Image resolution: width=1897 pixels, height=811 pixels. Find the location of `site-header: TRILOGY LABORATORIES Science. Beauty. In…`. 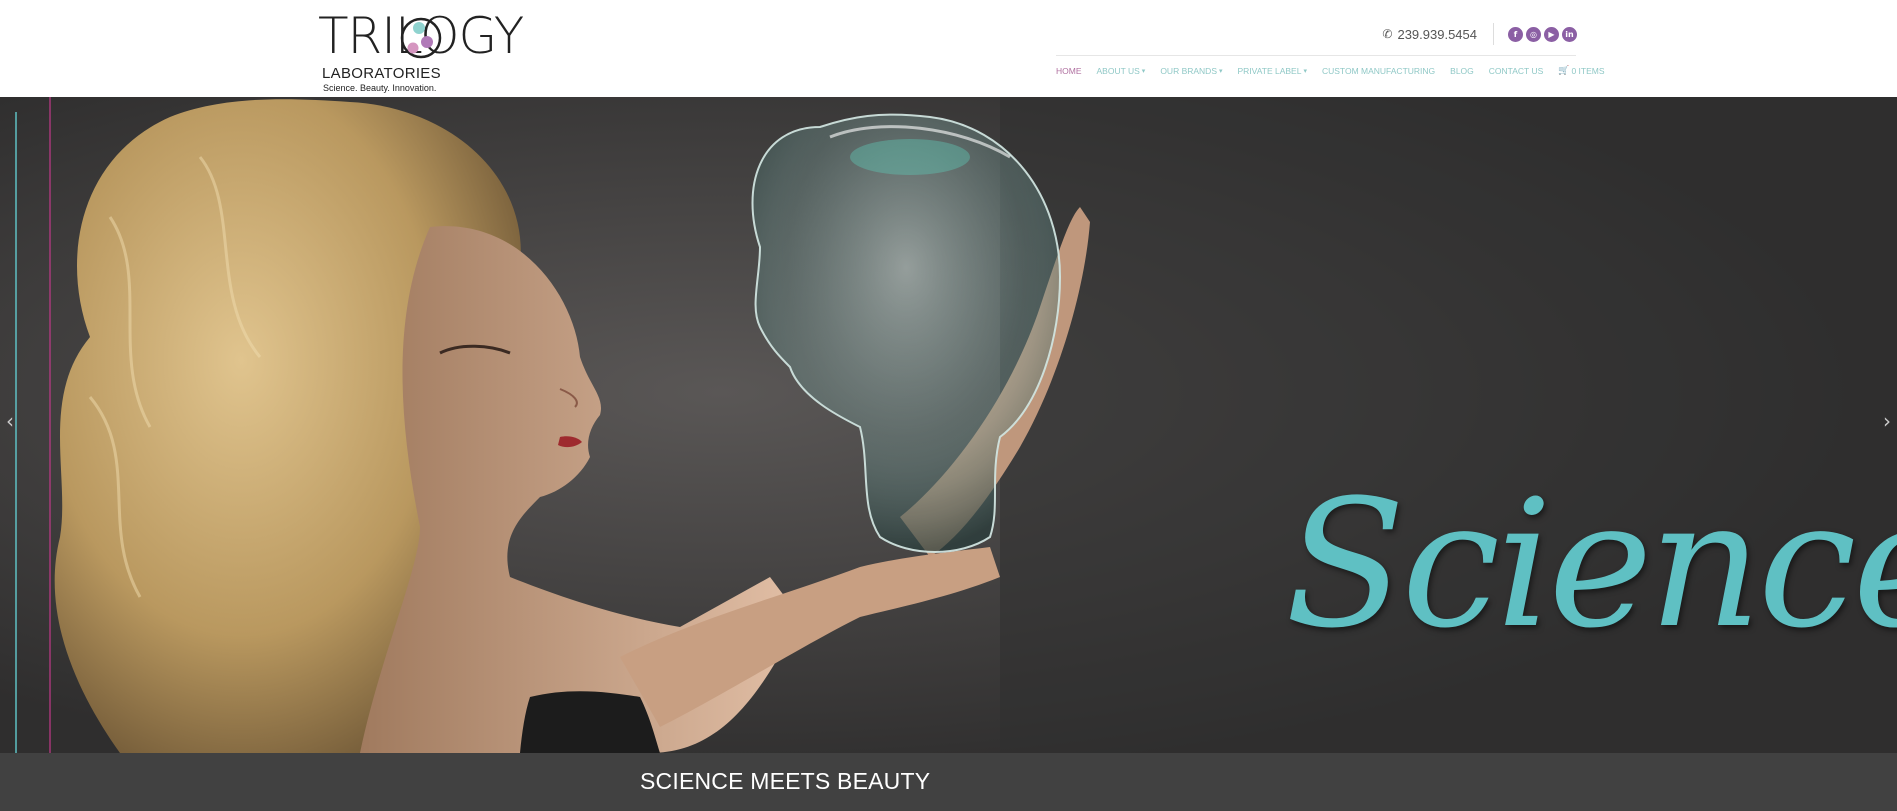

site-header: TRILOGY LABORATORIES Science. Beauty. In… is located at coordinates (948, 48).